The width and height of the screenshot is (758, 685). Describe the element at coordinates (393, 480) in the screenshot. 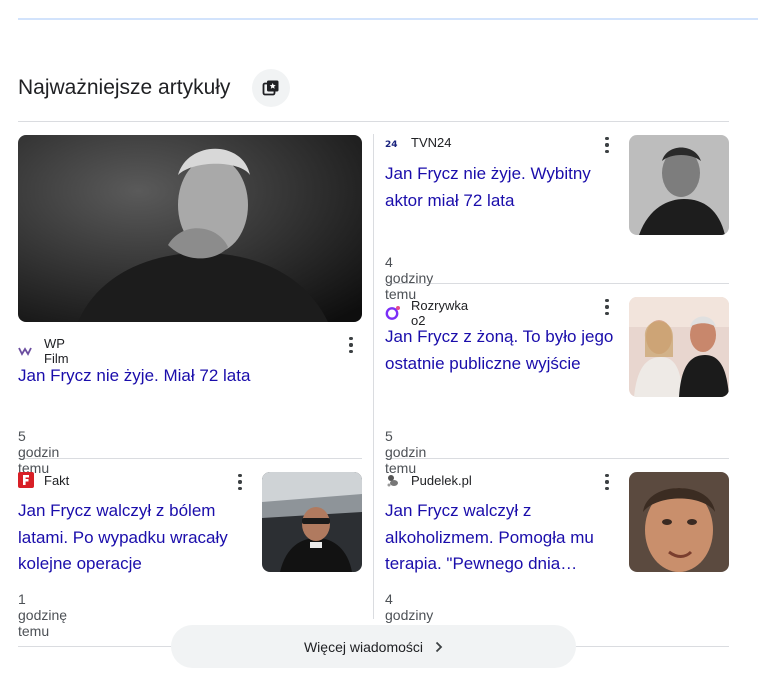

I see `pudelek-logo` at that location.